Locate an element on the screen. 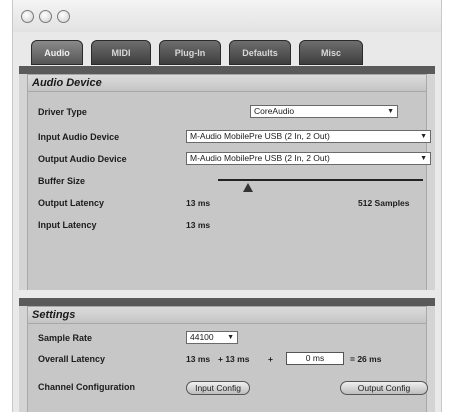 The width and height of the screenshot is (454, 412). sample-rate-dropdown: 44100 ▼ is located at coordinates (212, 337).